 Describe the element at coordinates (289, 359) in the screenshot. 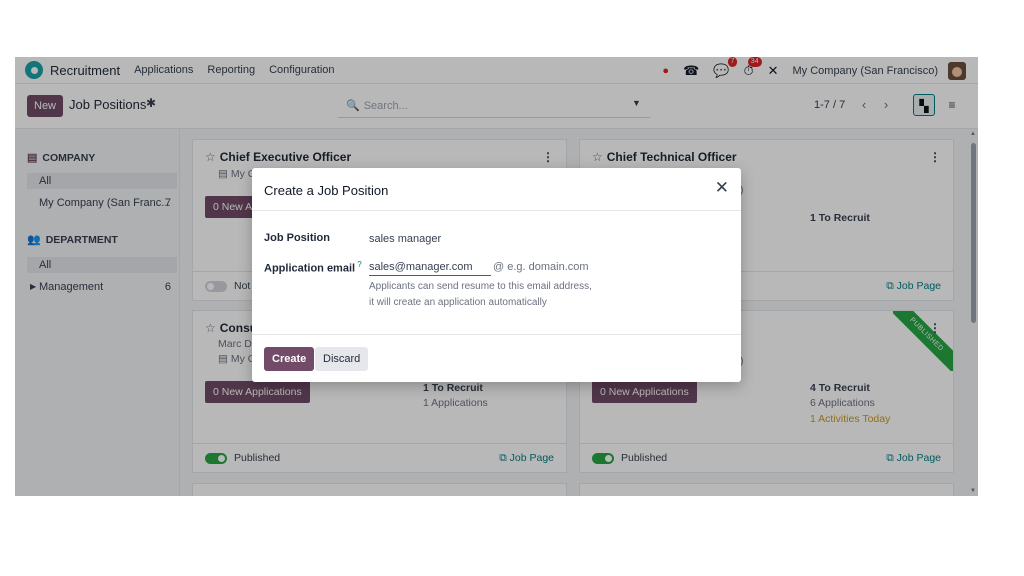

I see `create-button: Create` at that location.